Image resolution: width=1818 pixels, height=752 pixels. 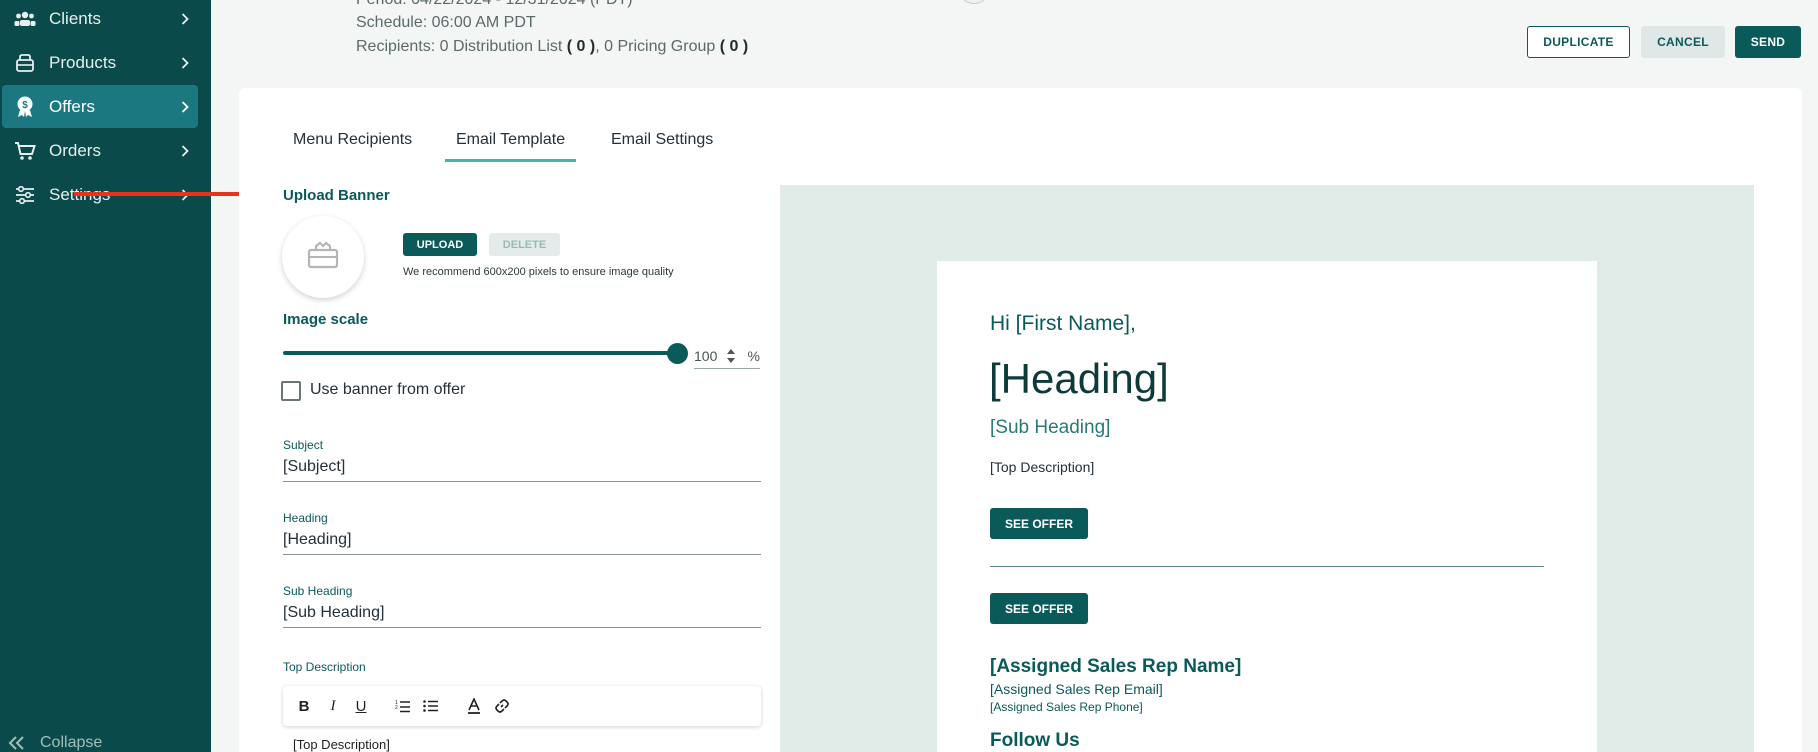 I want to click on offers-icon: $, so click(x=25, y=107).